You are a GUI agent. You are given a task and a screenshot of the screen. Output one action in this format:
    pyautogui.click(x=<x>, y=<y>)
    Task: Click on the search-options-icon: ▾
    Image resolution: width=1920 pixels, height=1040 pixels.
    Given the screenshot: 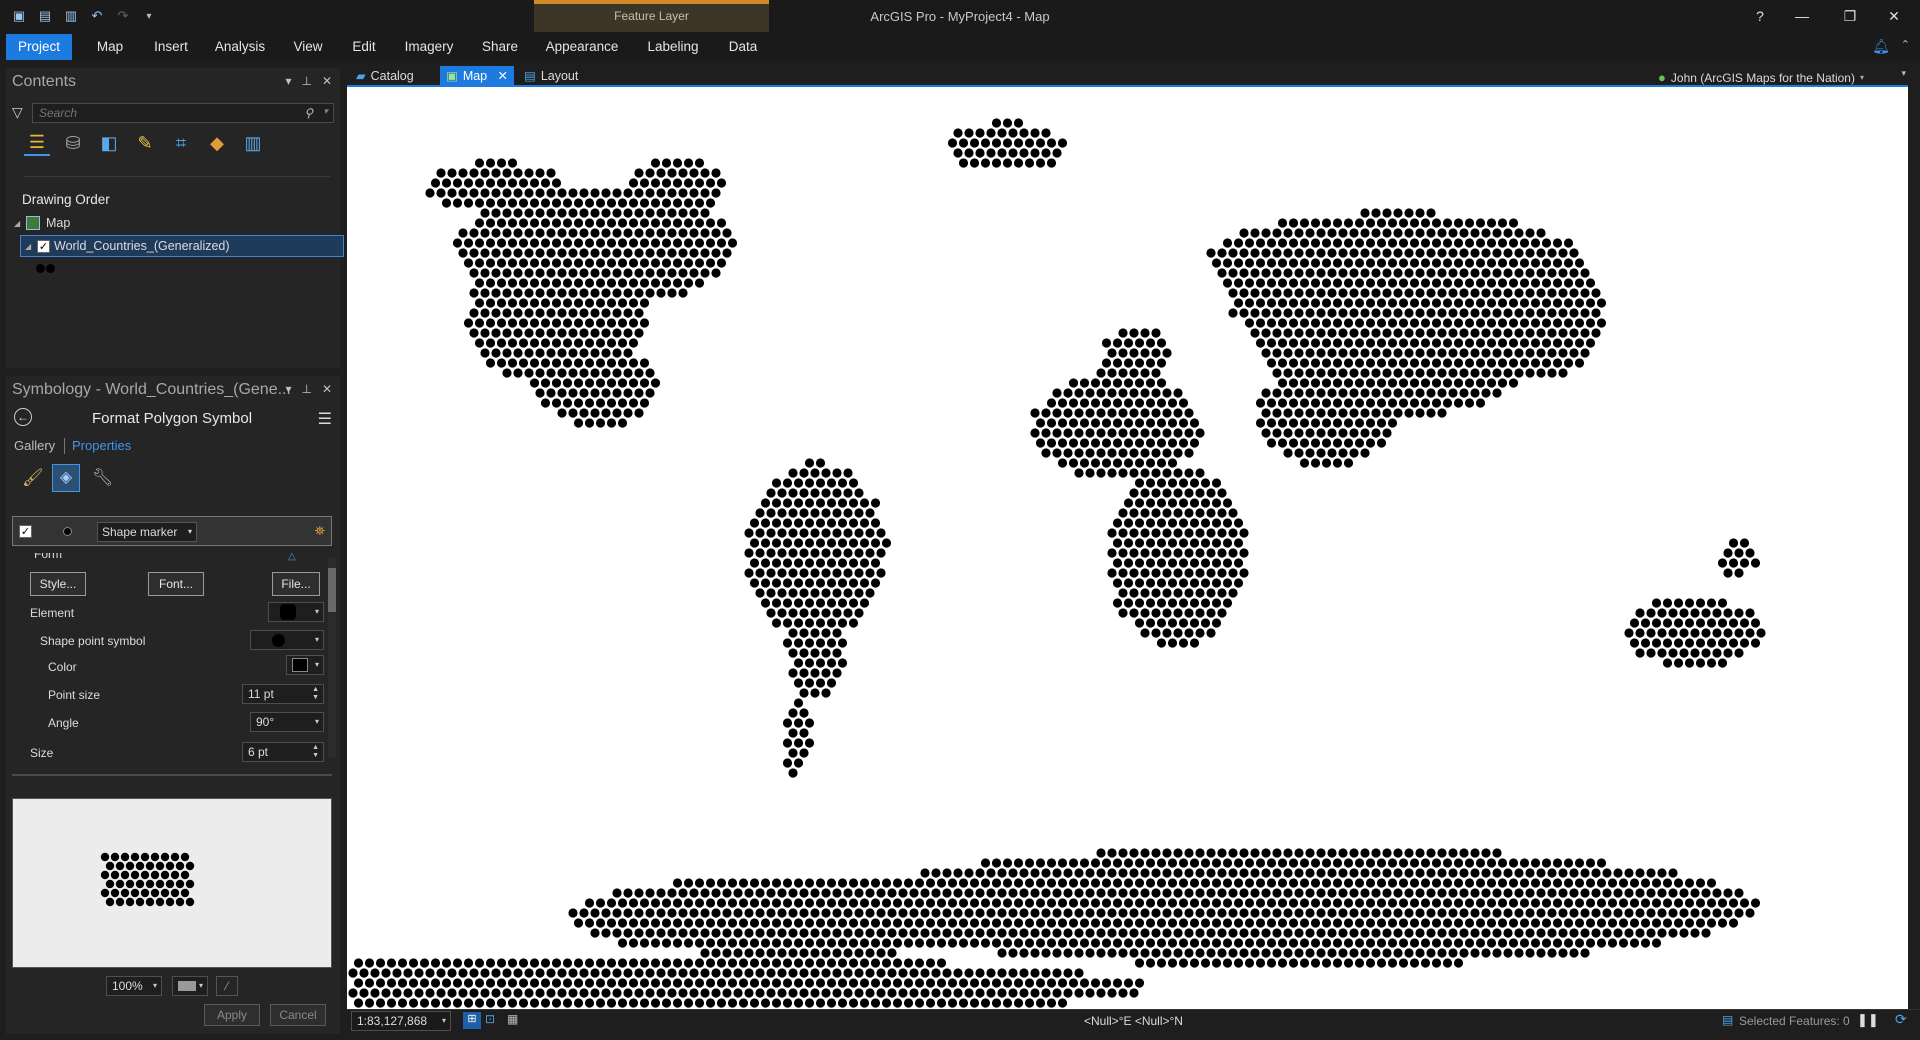 What is the action you would take?
    pyautogui.click(x=325, y=111)
    